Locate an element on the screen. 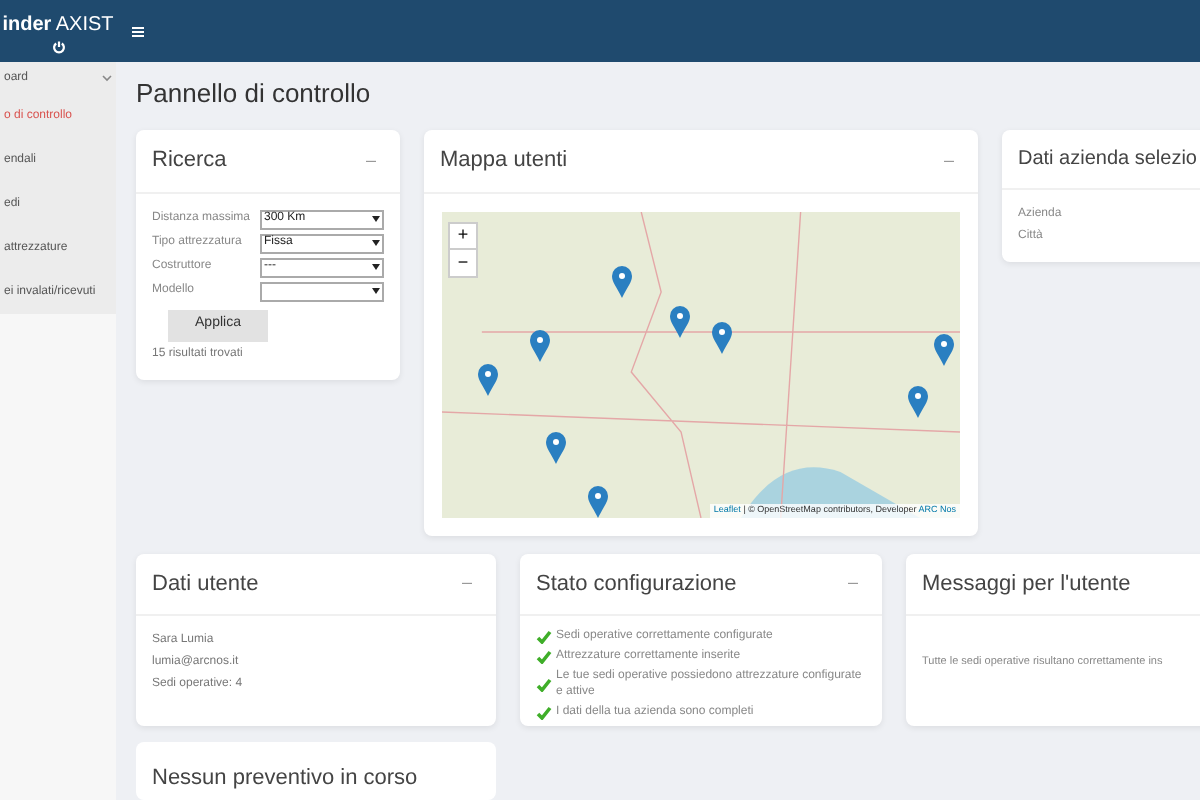 The height and width of the screenshot is (800, 1200). card-title: Nessun preventivo in corso is located at coordinates (285, 777).